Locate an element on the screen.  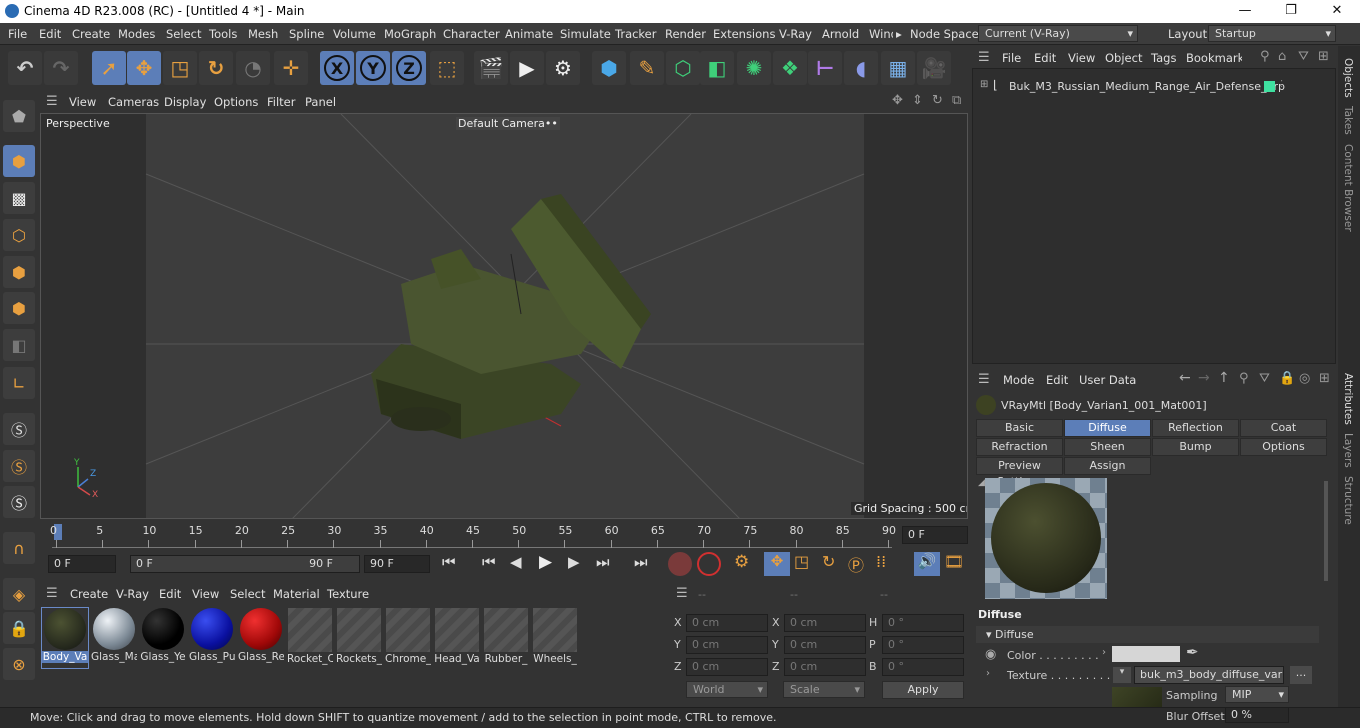
back-arrow-icon: ← is located at coordinates (1185, 378).